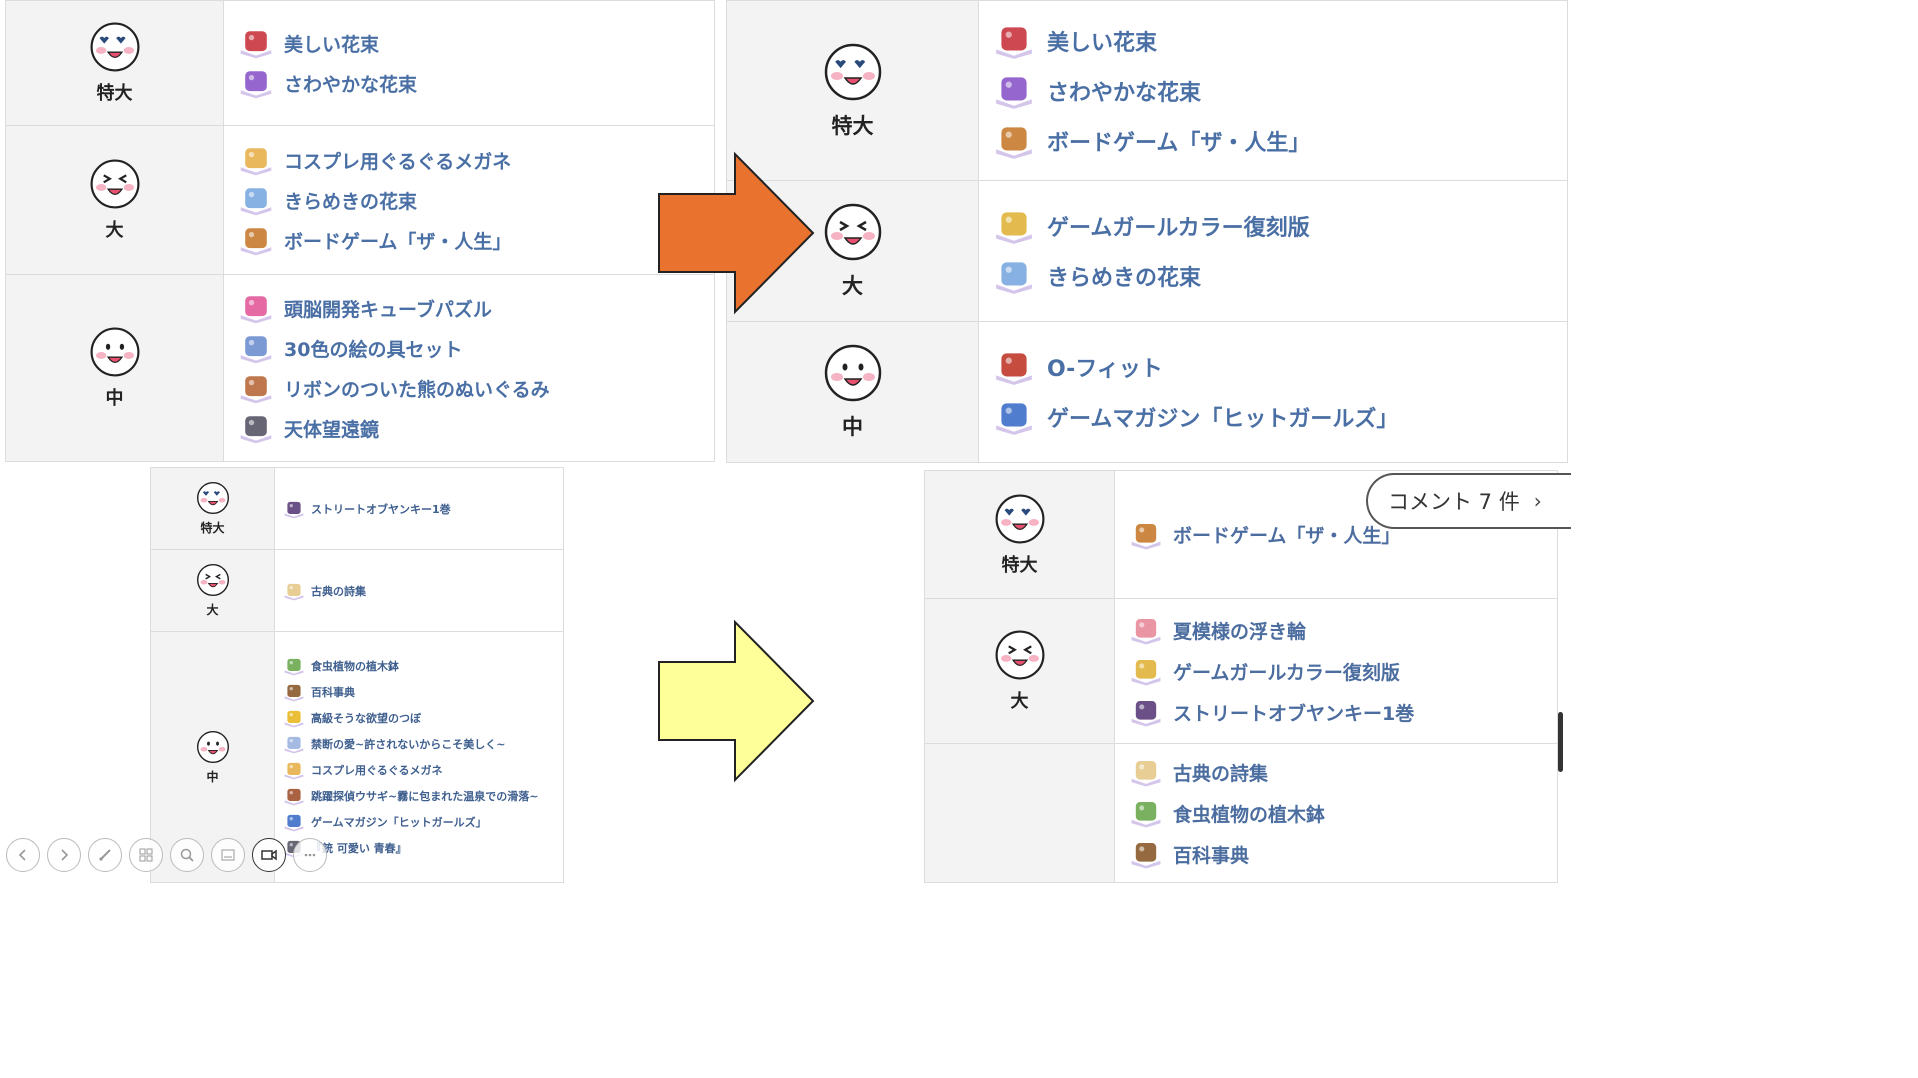  What do you see at coordinates (419, 590) in the screenshot?
I see `items-cell: 古典の詩集` at bounding box center [419, 590].